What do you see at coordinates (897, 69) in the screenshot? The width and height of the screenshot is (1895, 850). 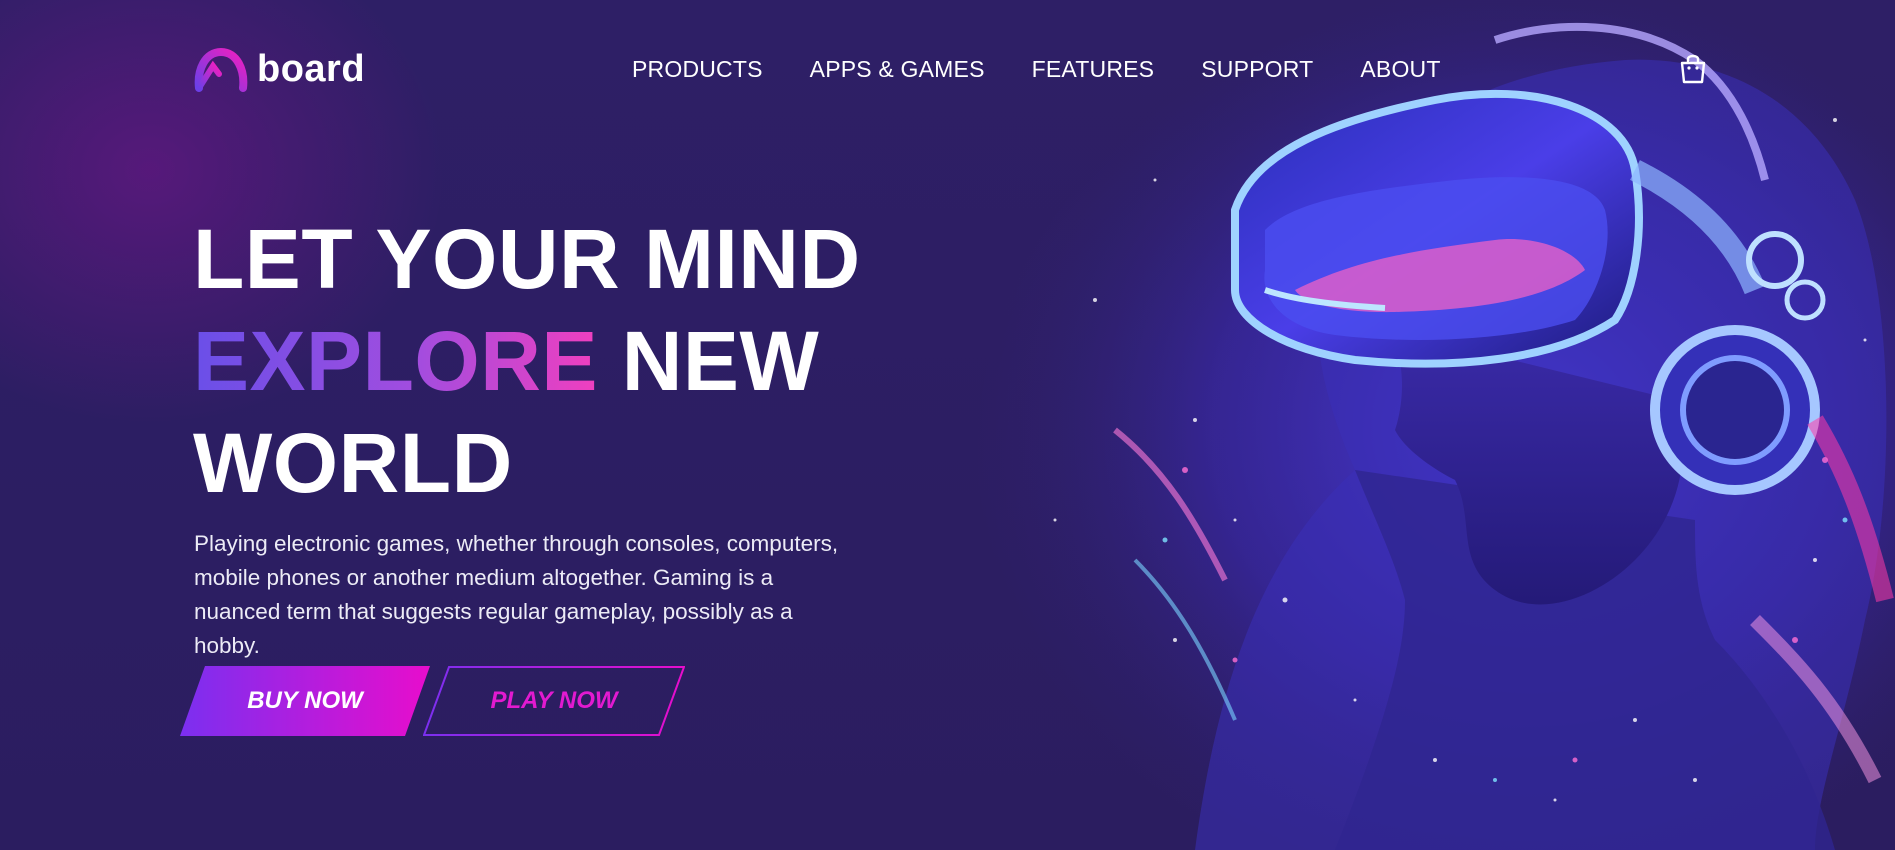 I see `nav-item-apps-games: APPS & GAMES` at bounding box center [897, 69].